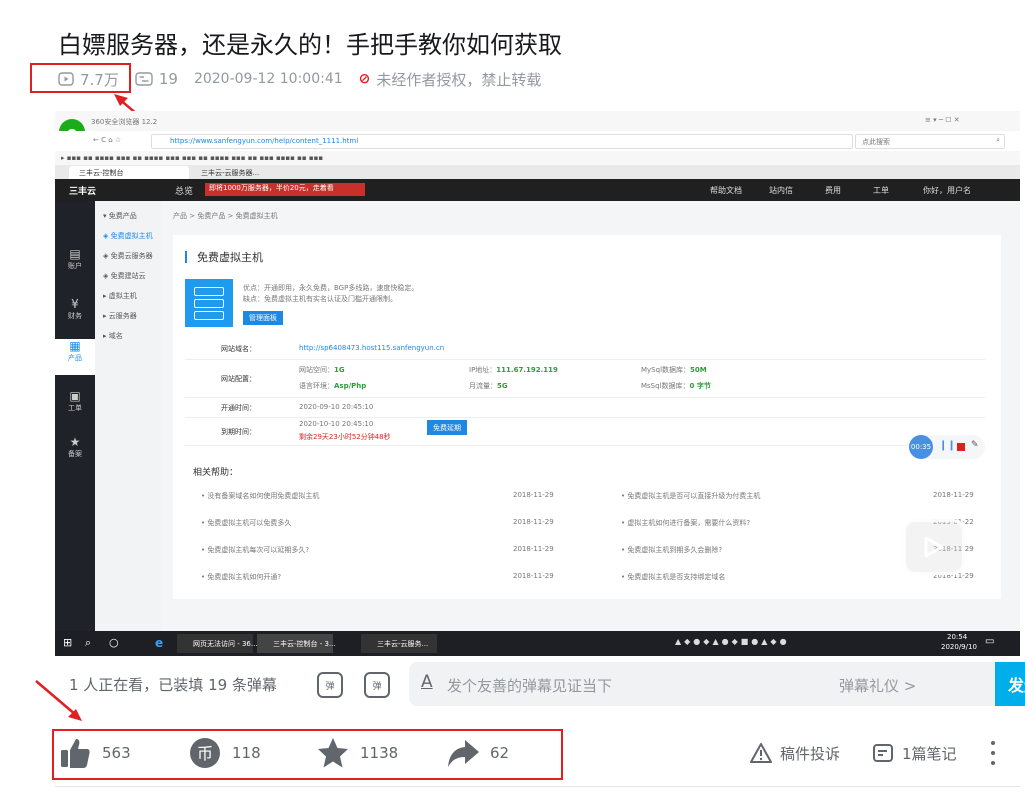  Describe the element at coordinates (930, 141) in the screenshot. I see `browser-search: 点此搜索 ⌕` at that location.